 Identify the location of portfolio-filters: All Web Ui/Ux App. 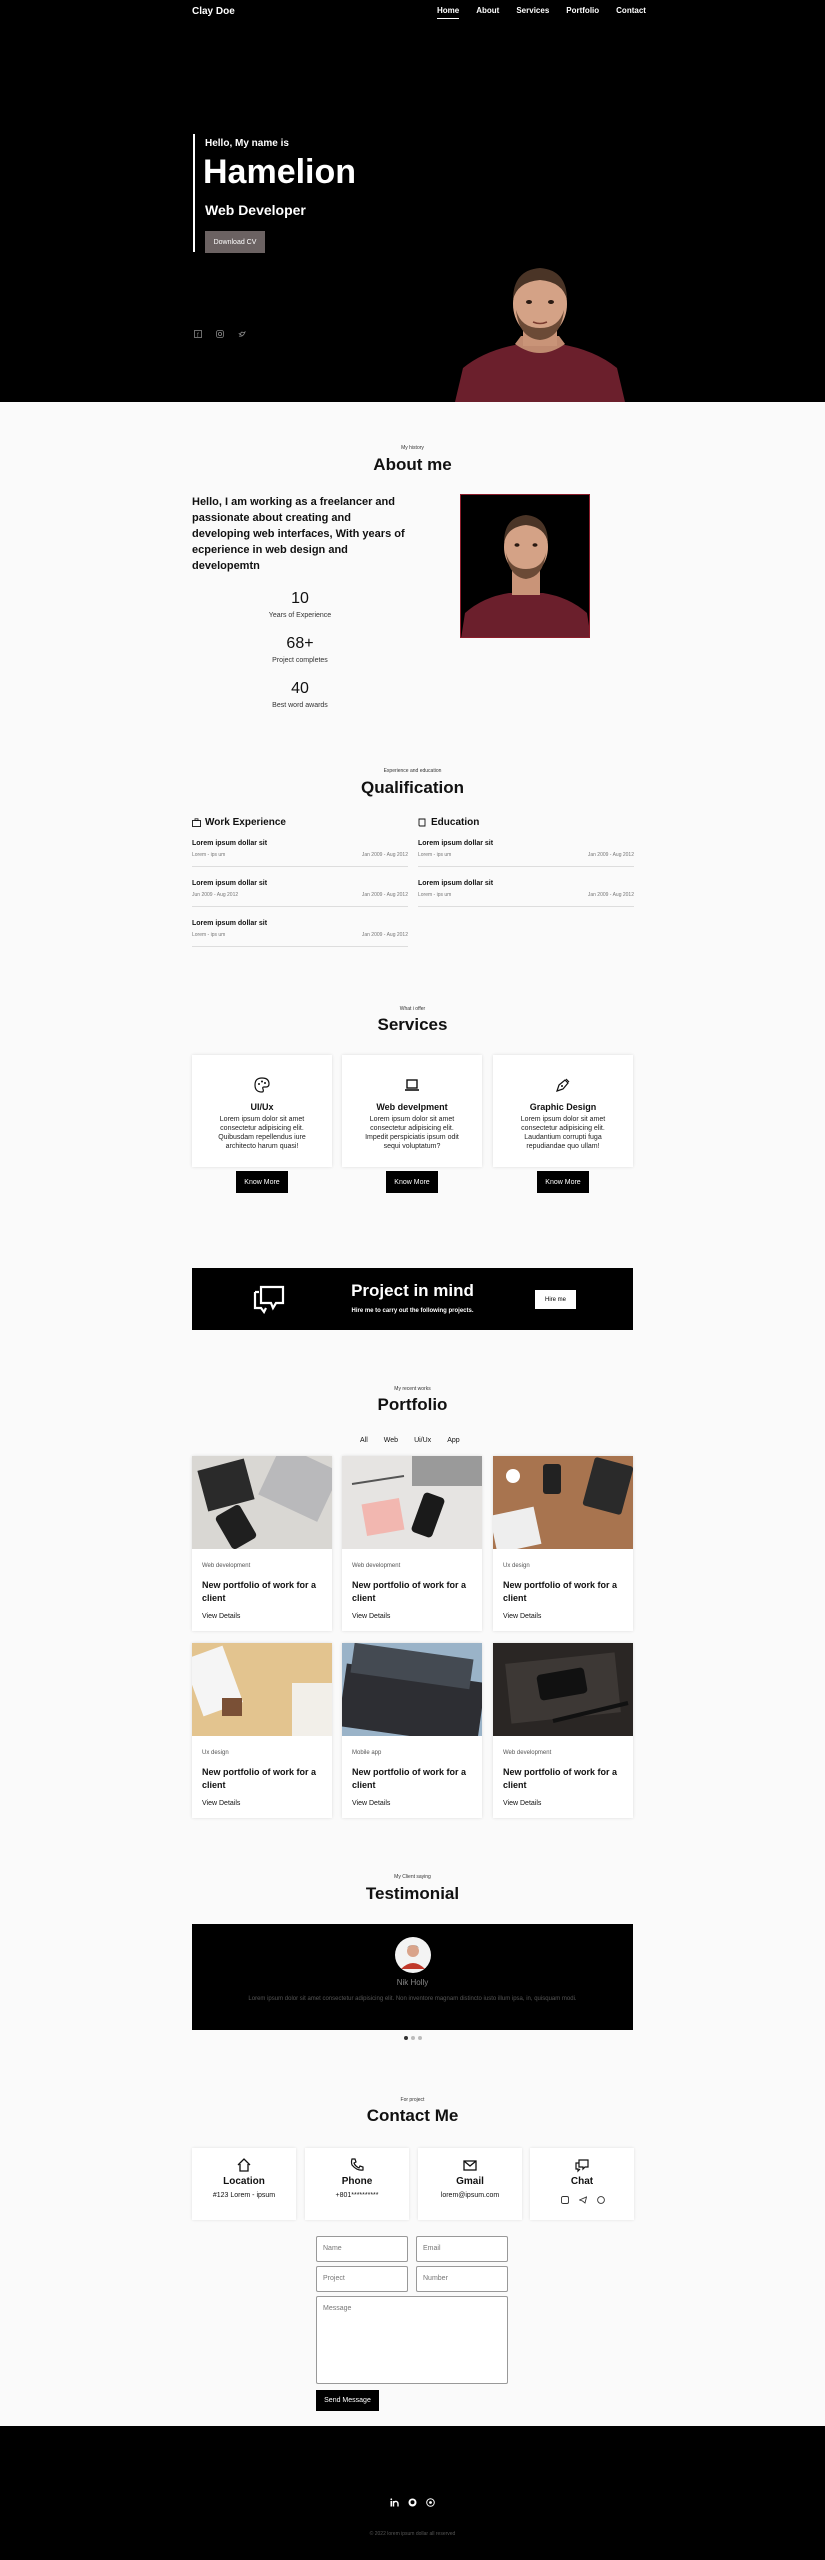
(418, 1440).